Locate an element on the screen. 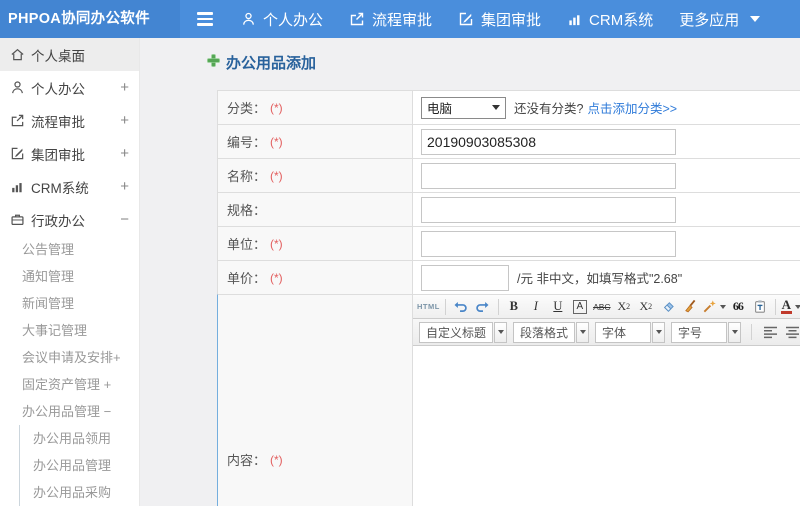  sidebar-item-announcement-mgmt: 公告管理 is located at coordinates (69, 249).